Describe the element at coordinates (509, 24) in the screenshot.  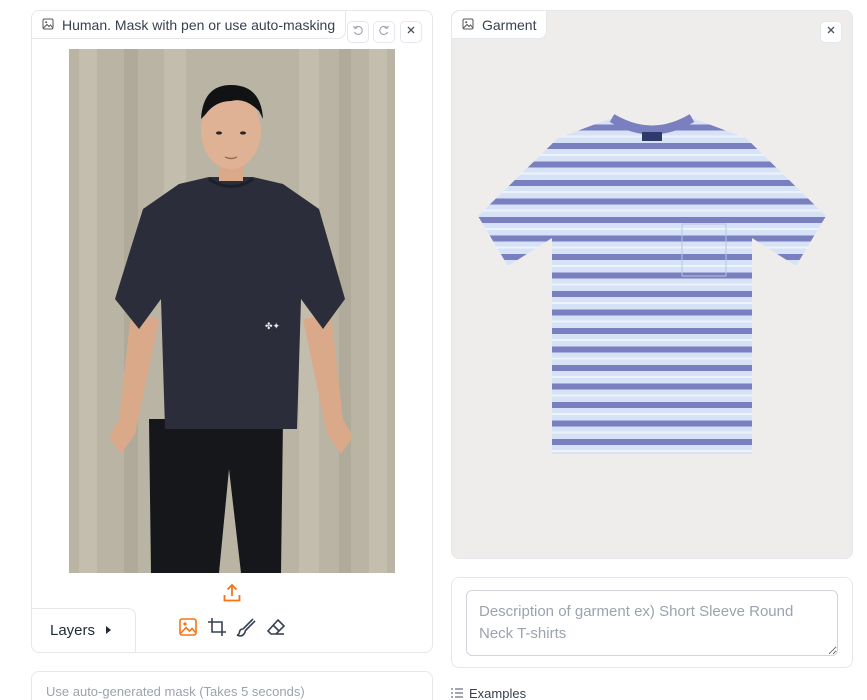
I see `garment-label-text: Garment` at that location.